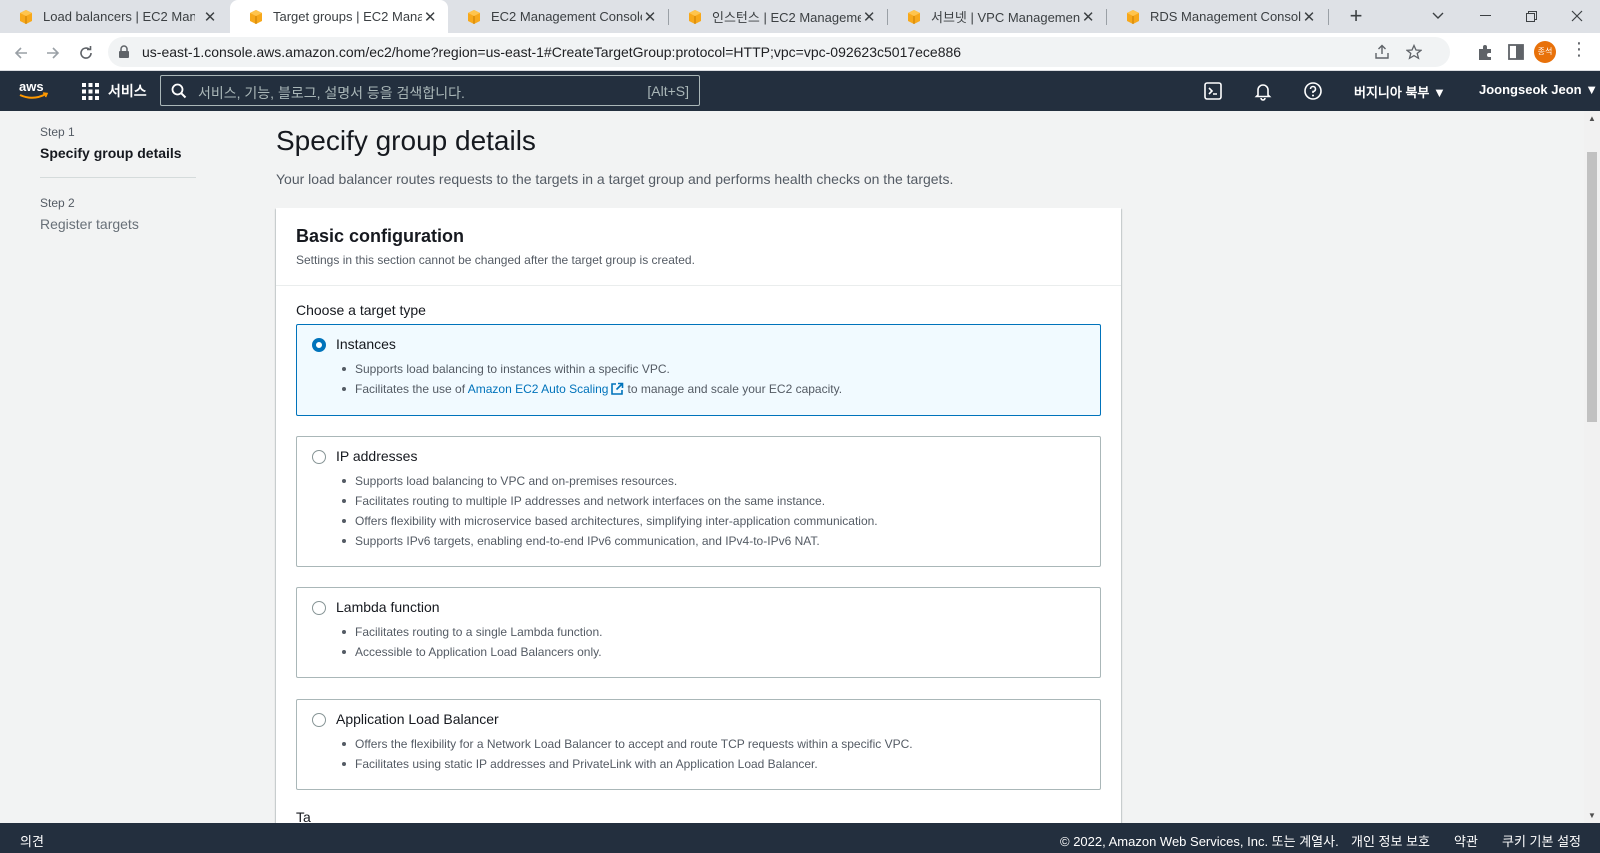 The height and width of the screenshot is (853, 1600). What do you see at coordinates (124, 52) in the screenshot?
I see `lock-icon` at bounding box center [124, 52].